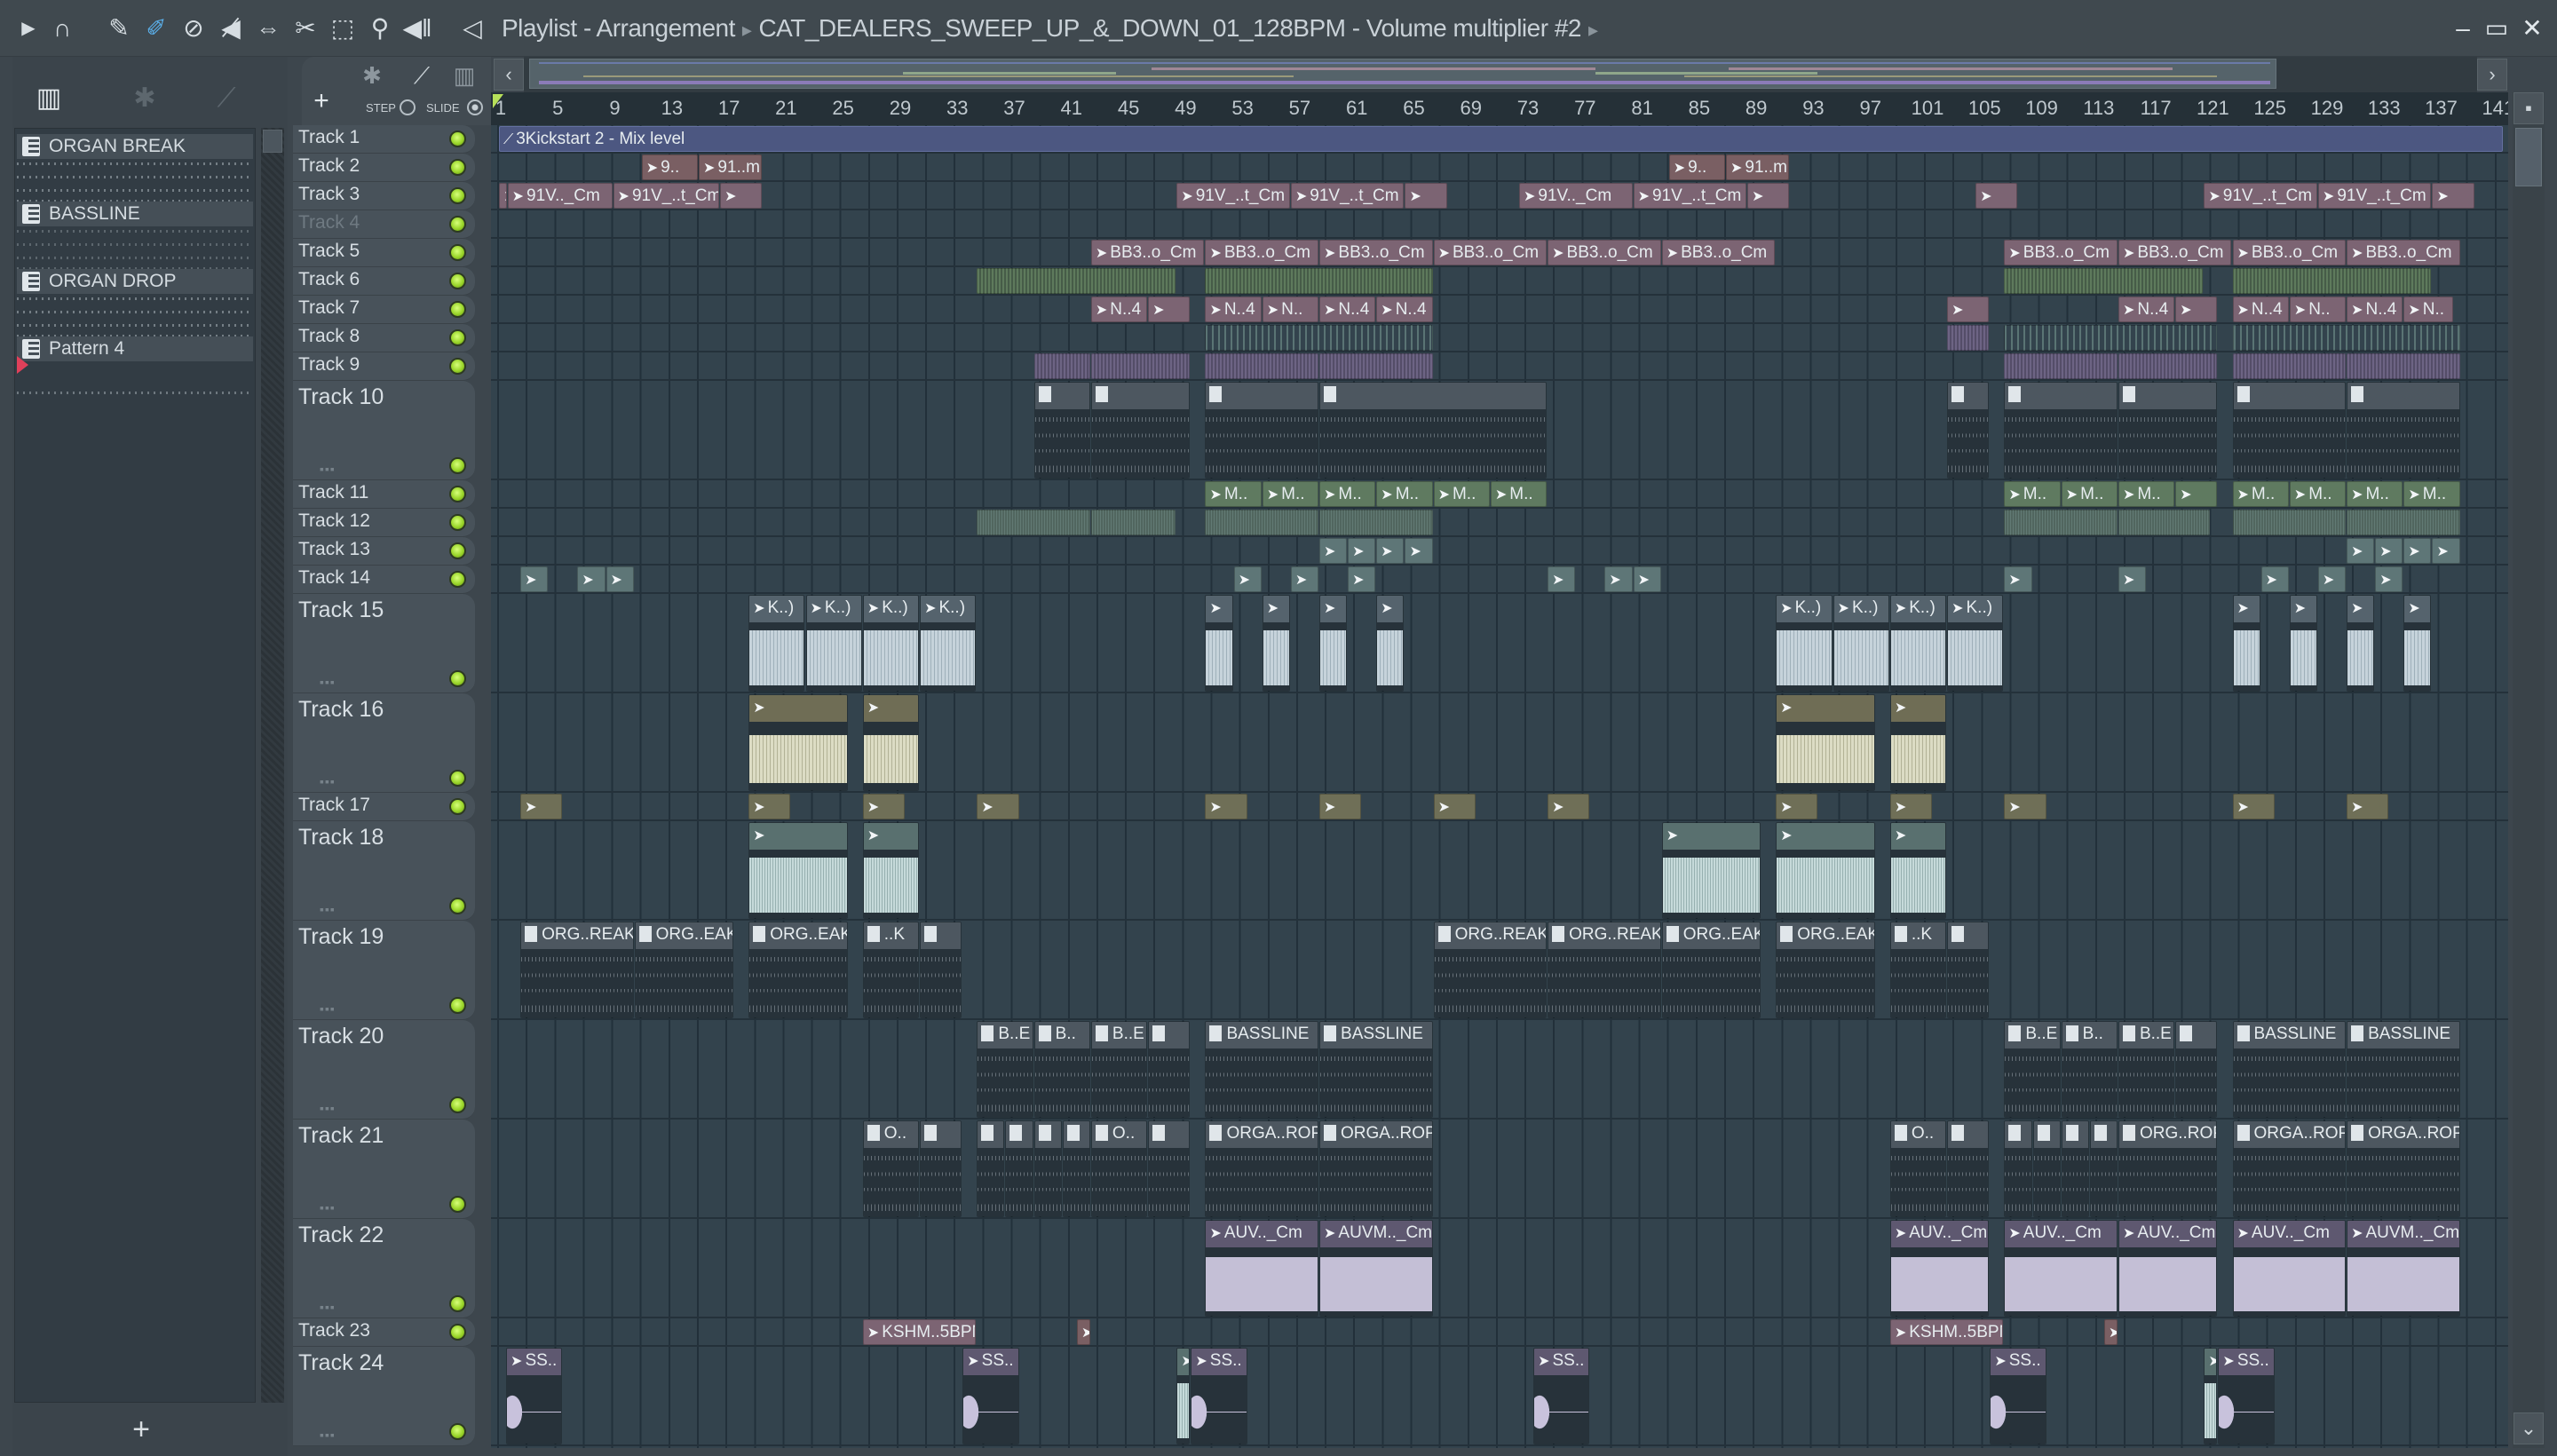 The width and height of the screenshot is (2557, 1456). I want to click on piano-roll-icon: ▥, so click(49, 98).